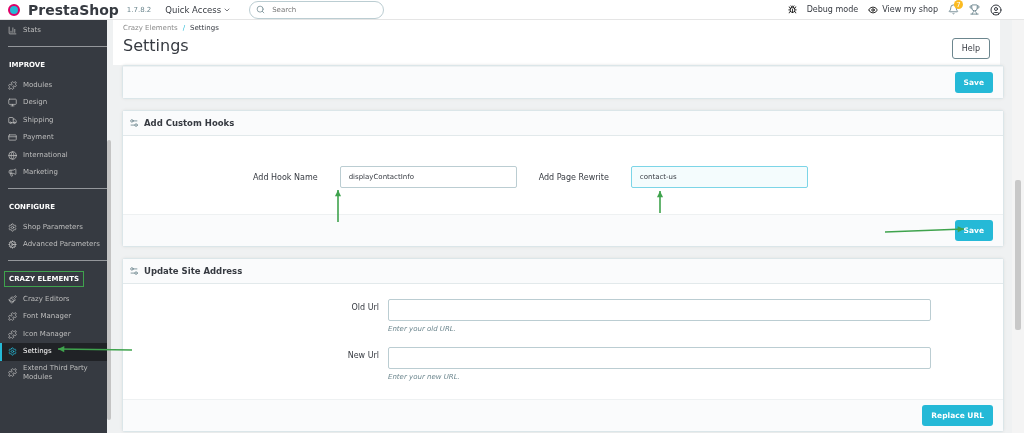 Image resolution: width=1024 pixels, height=433 pixels. What do you see at coordinates (832, 9) in the screenshot?
I see `debug-mode-link: Debug mode` at bounding box center [832, 9].